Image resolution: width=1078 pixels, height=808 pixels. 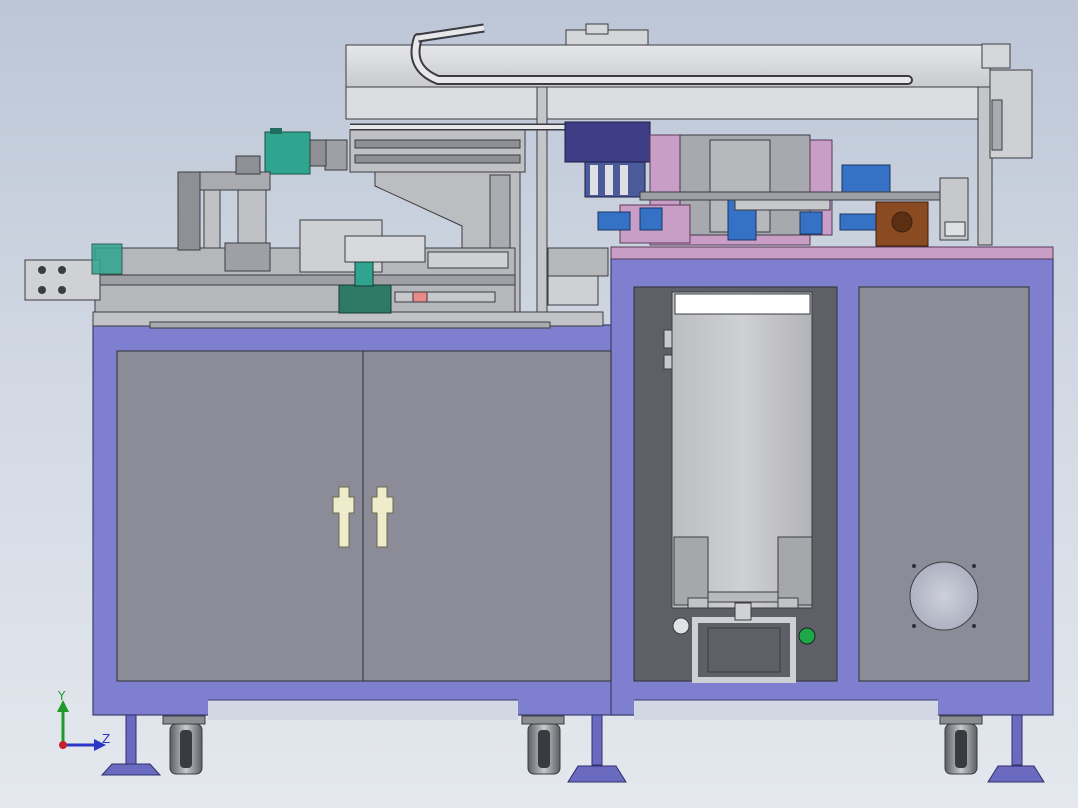 What do you see at coordinates (681, 626) in the screenshot?
I see `foot-pedal-knob` at bounding box center [681, 626].